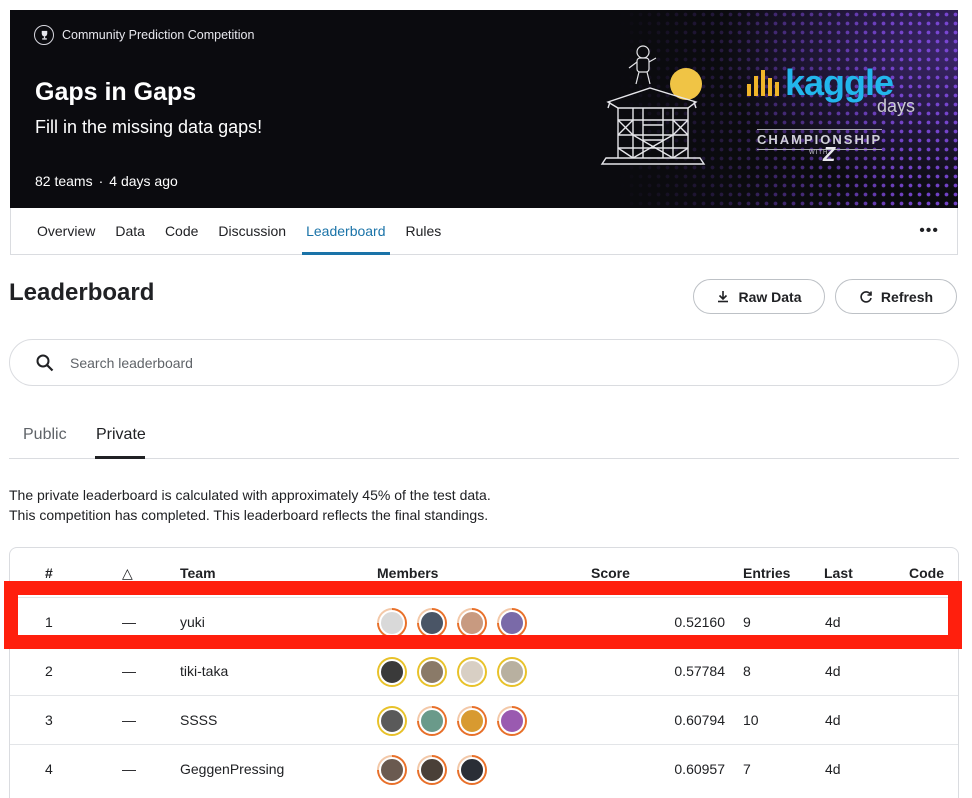 This screenshot has width=972, height=798. I want to click on row-score: 0.60794, so click(699, 720).